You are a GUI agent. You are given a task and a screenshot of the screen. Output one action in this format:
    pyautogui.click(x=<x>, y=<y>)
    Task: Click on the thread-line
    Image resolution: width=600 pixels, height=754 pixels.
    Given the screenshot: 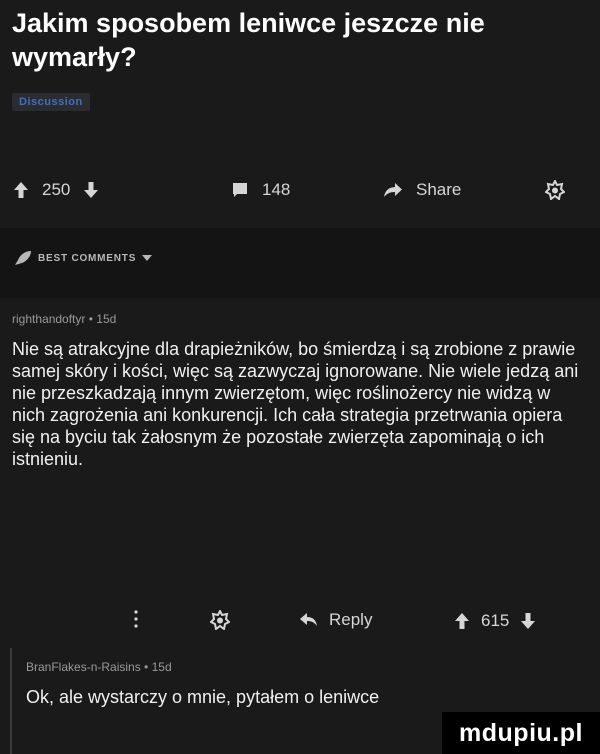 What is the action you would take?
    pyautogui.click(x=11, y=701)
    